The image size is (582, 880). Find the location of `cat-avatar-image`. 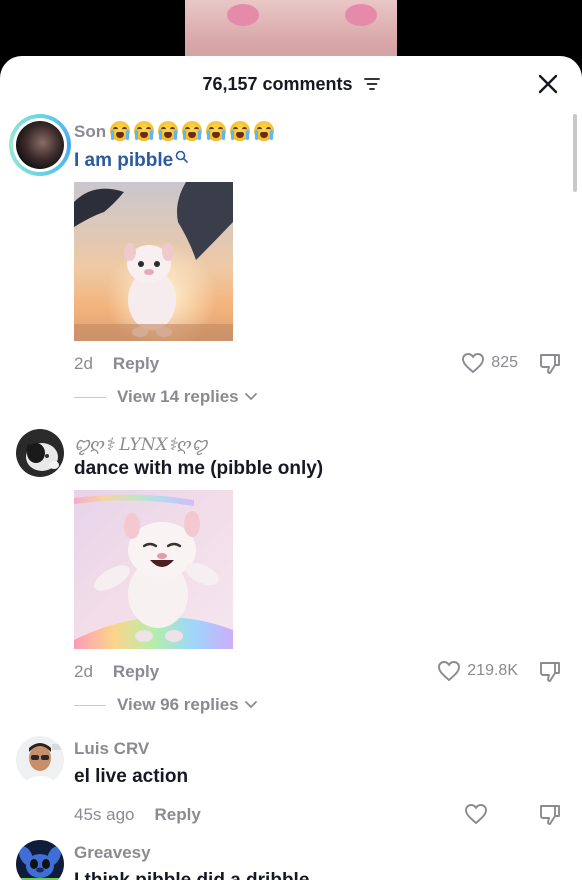

cat-avatar-image is located at coordinates (40, 453).